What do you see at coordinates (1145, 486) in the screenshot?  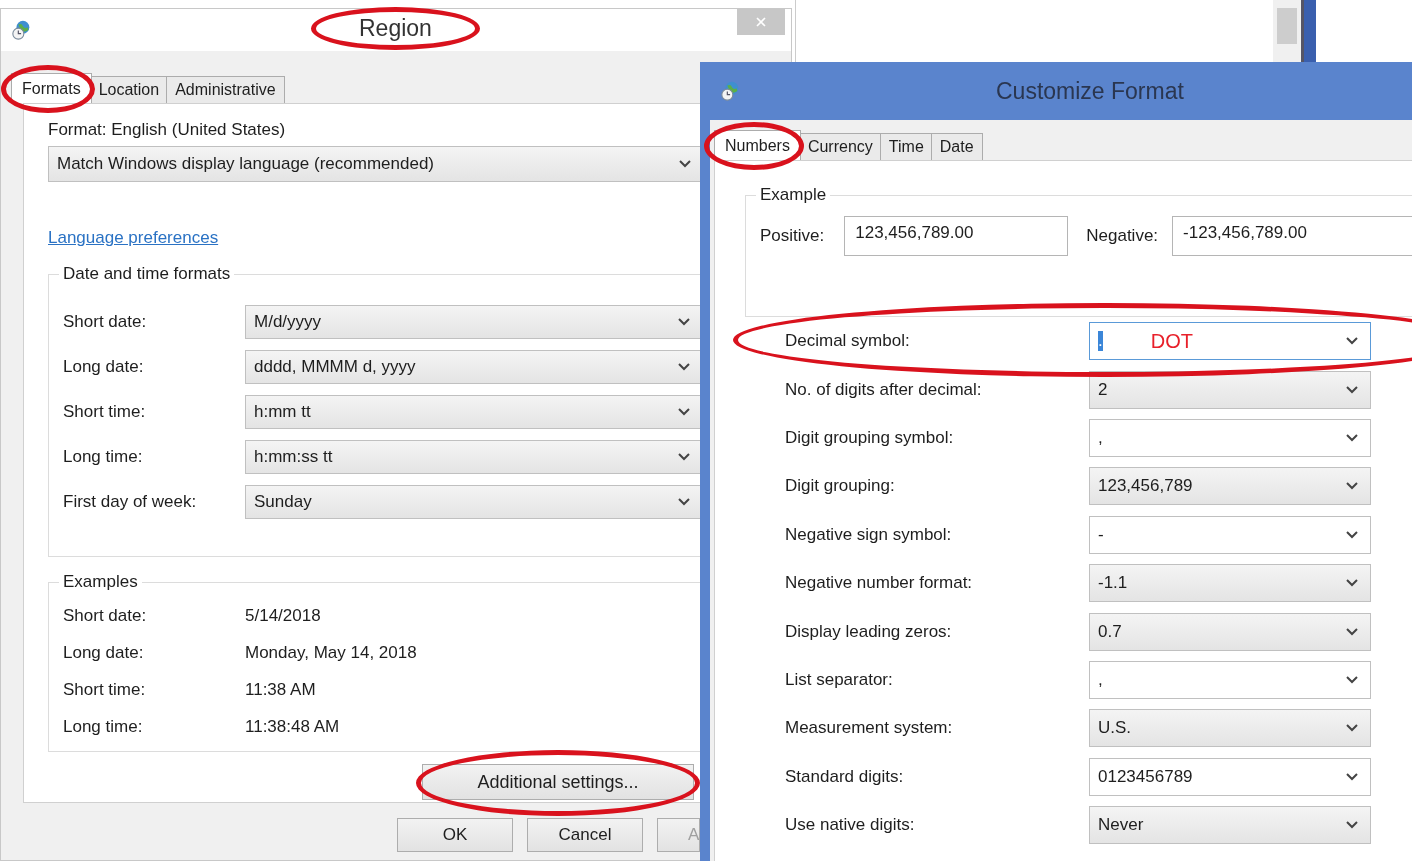 I see `dropdown-value: 123,456,789` at bounding box center [1145, 486].